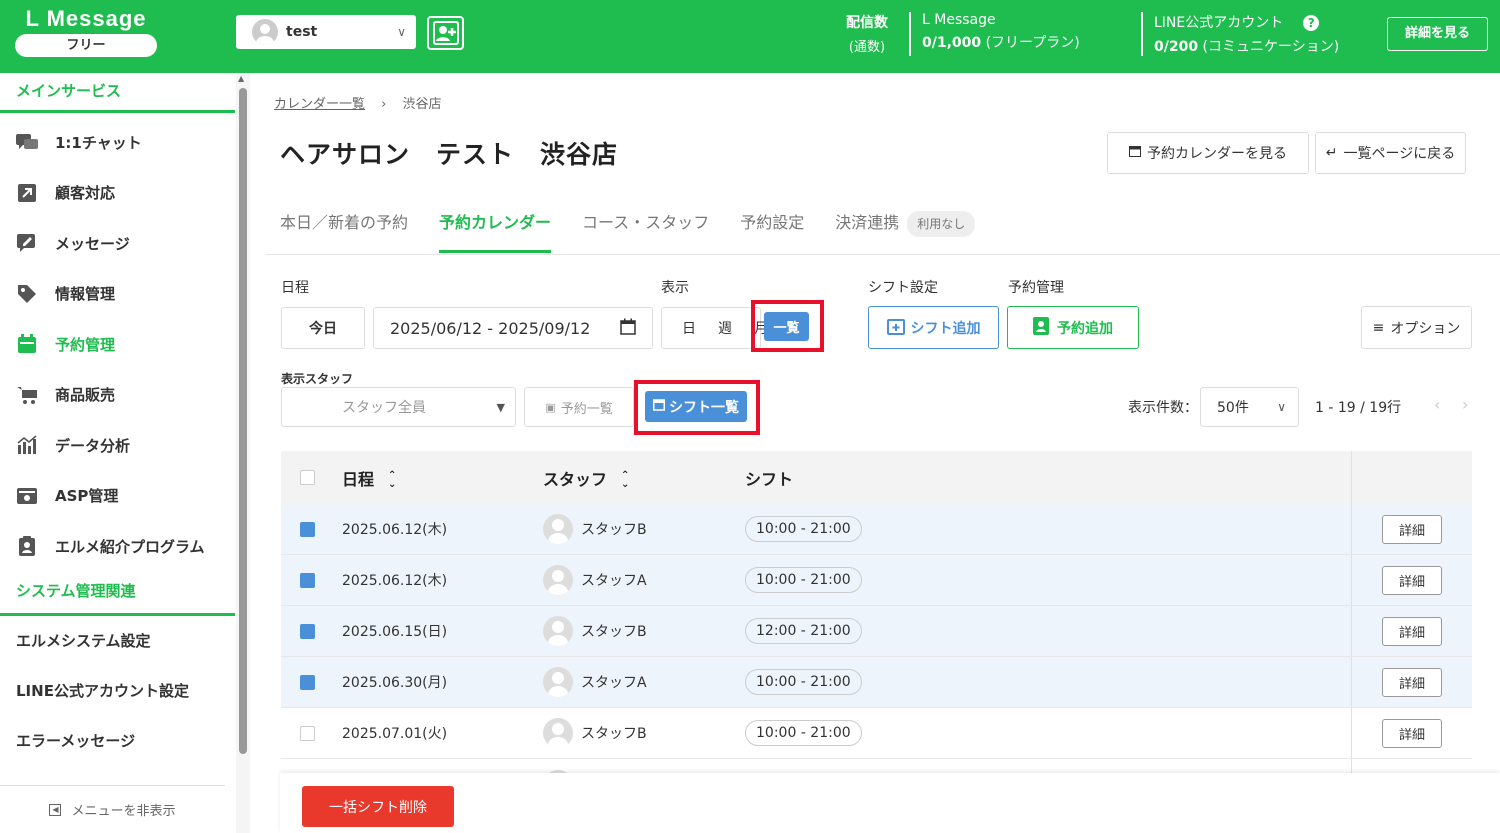 The height and width of the screenshot is (833, 1500). Describe the element at coordinates (1311, 23) in the screenshot. I see `help-icon: ?` at that location.